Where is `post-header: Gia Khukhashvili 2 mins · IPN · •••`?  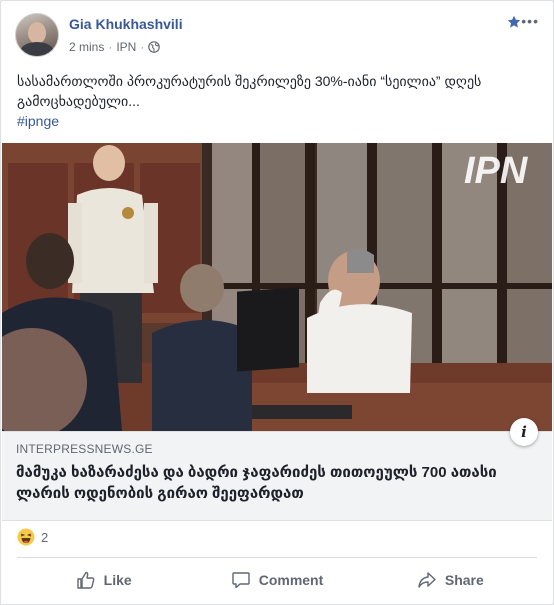
post-header: Gia Khukhashvili 2 mins · IPN · ••• is located at coordinates (277, 38).